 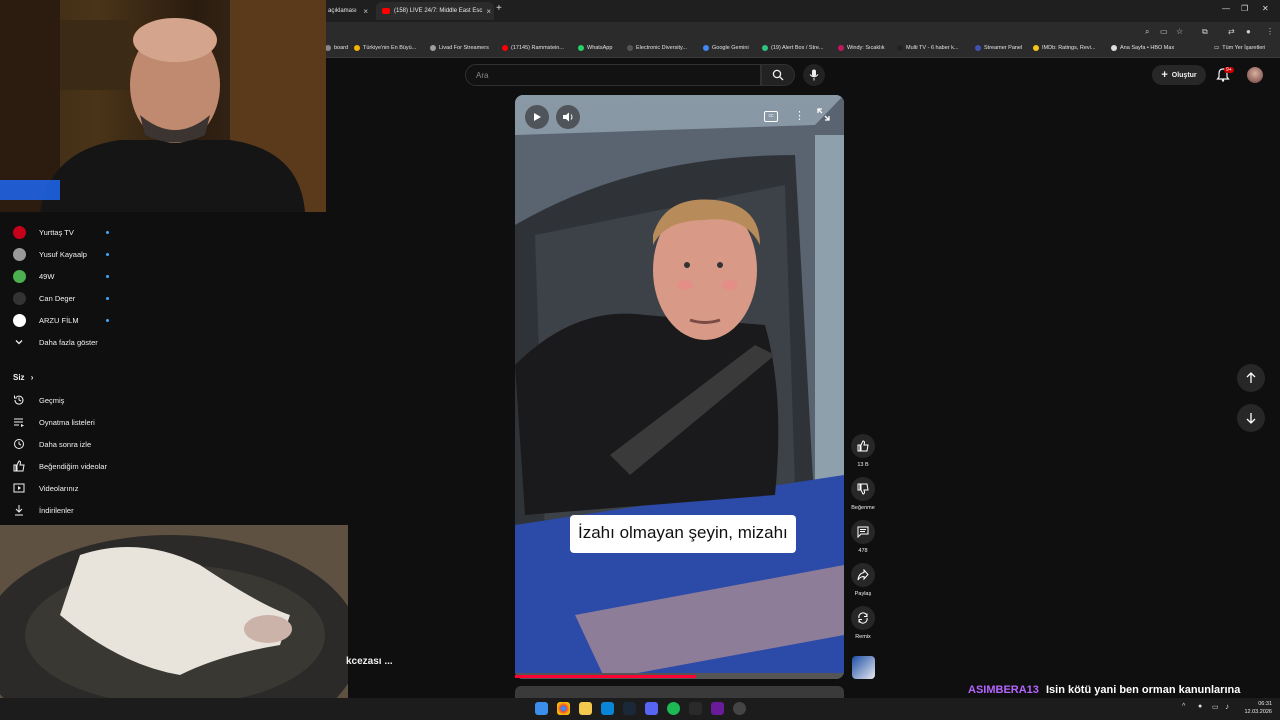 I want to click on sidebar-item-clock: Daha sonra izle, so click(x=162, y=444).